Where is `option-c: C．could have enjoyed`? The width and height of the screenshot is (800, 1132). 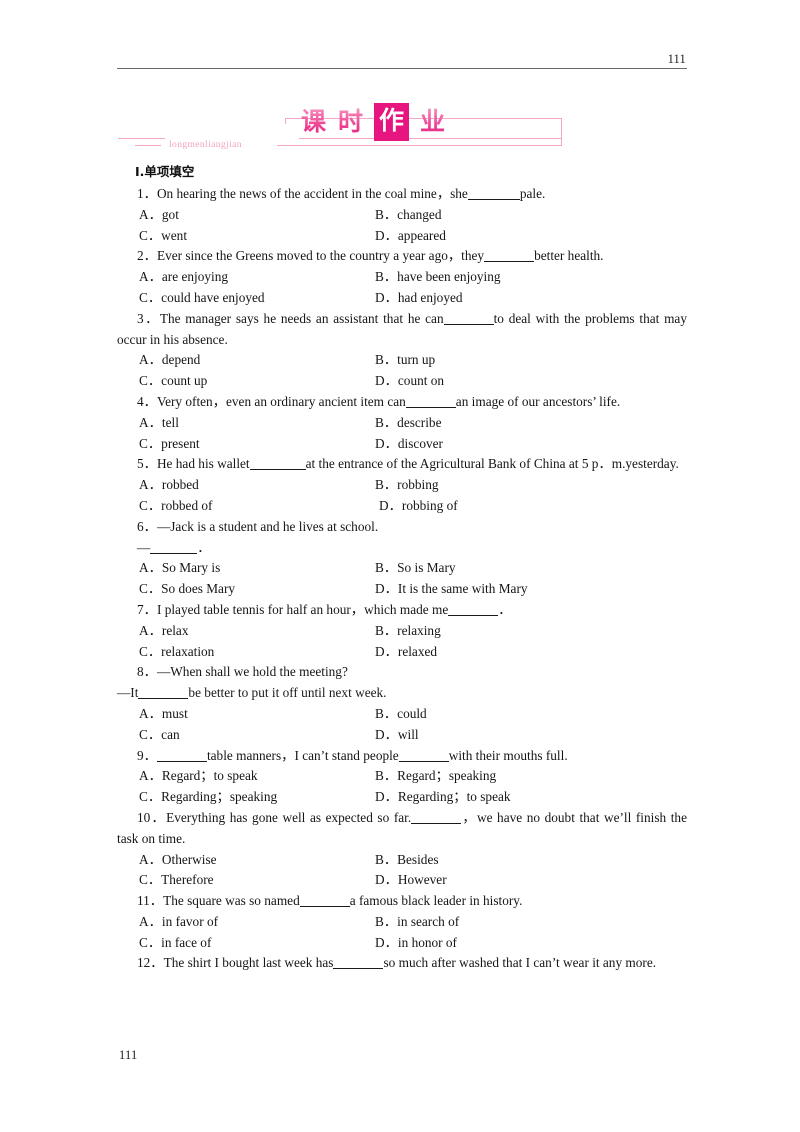 option-c: C．could have enjoyed is located at coordinates (246, 298).